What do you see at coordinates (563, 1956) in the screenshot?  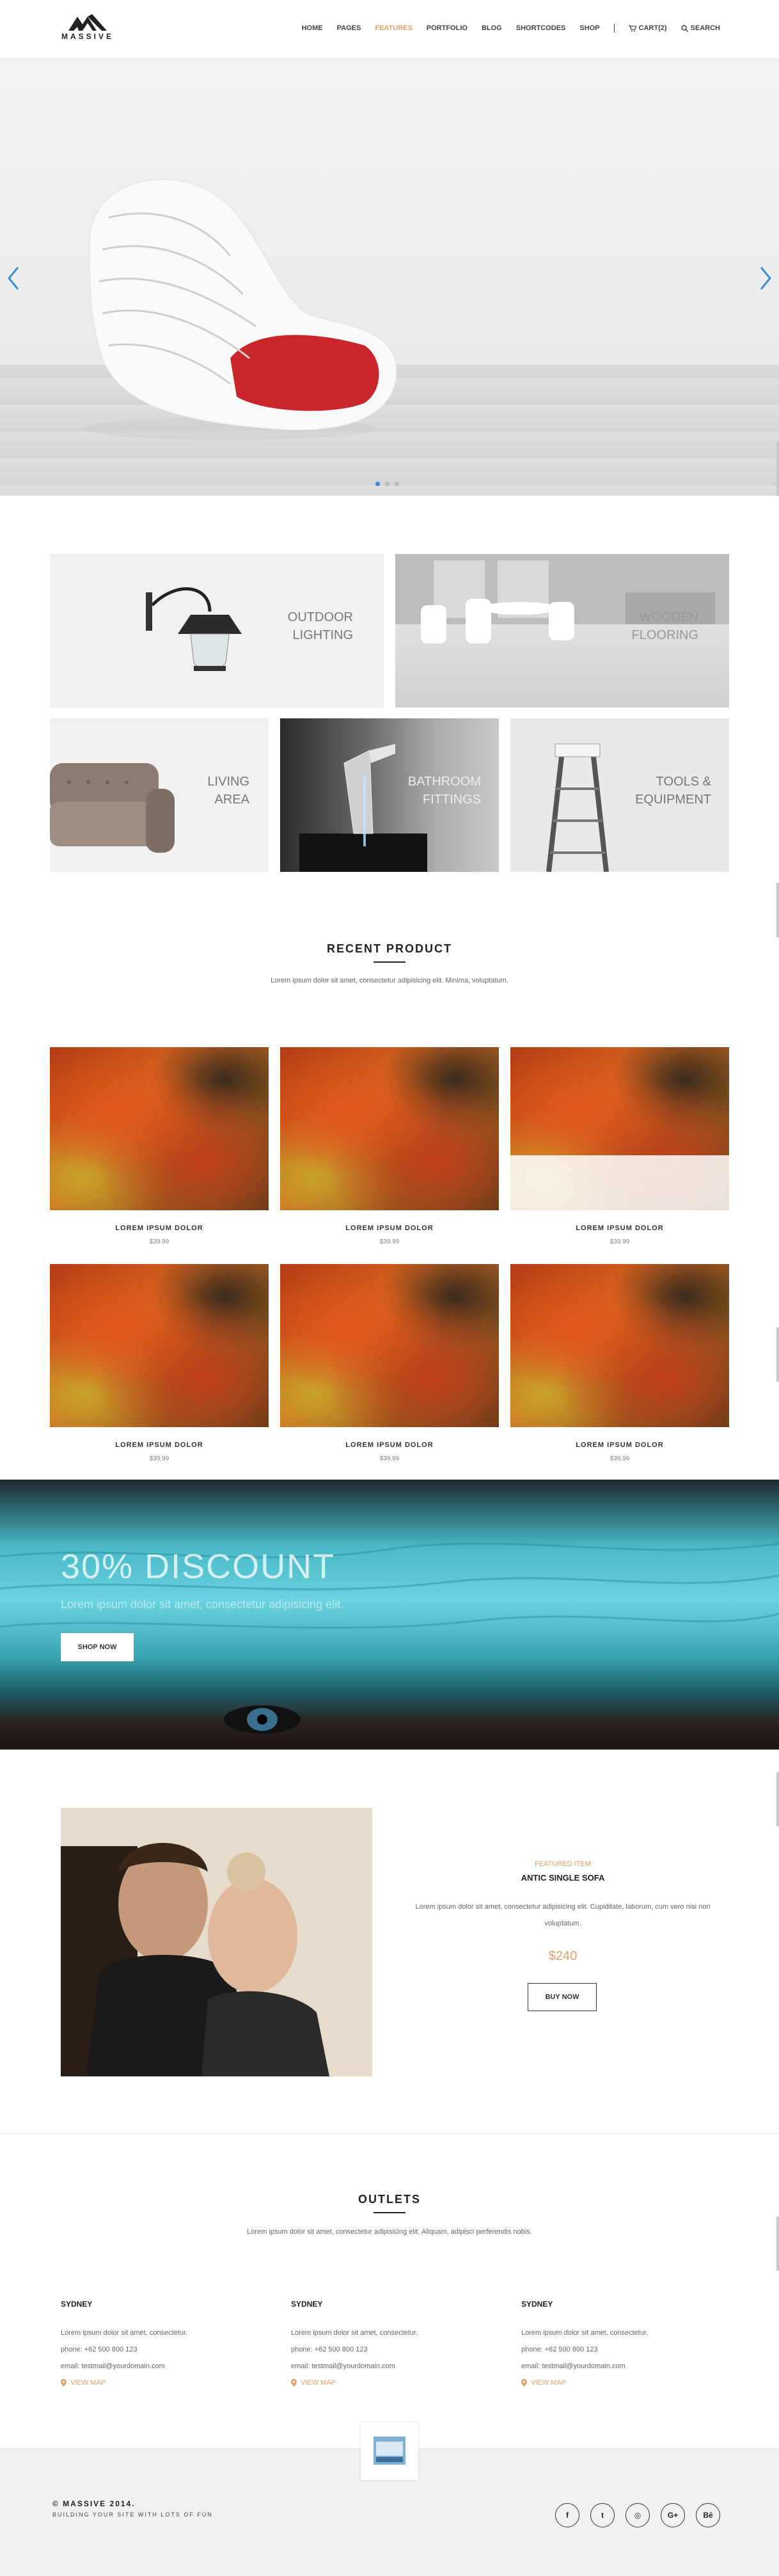 I see `featured-price: $240` at bounding box center [563, 1956].